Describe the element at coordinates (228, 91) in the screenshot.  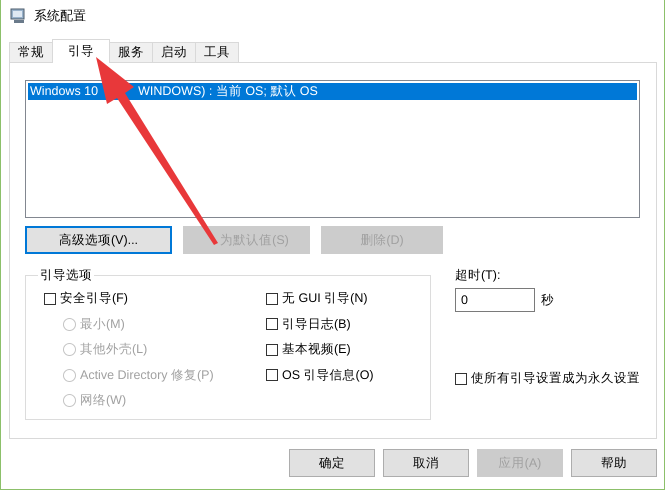
I see `entry-text: WINDOWS) : 当前 OS; 默认 OS` at that location.